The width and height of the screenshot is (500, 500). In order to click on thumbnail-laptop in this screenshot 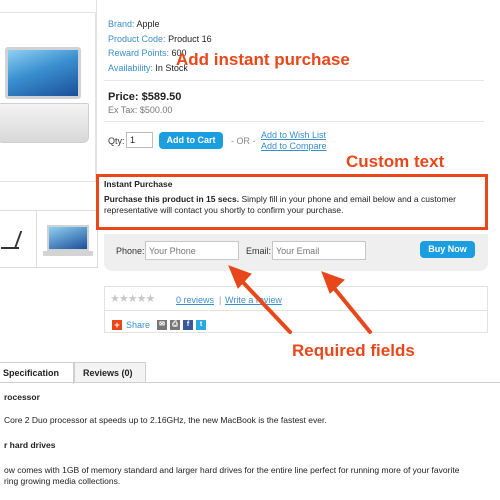, I will do `click(68, 238)`.